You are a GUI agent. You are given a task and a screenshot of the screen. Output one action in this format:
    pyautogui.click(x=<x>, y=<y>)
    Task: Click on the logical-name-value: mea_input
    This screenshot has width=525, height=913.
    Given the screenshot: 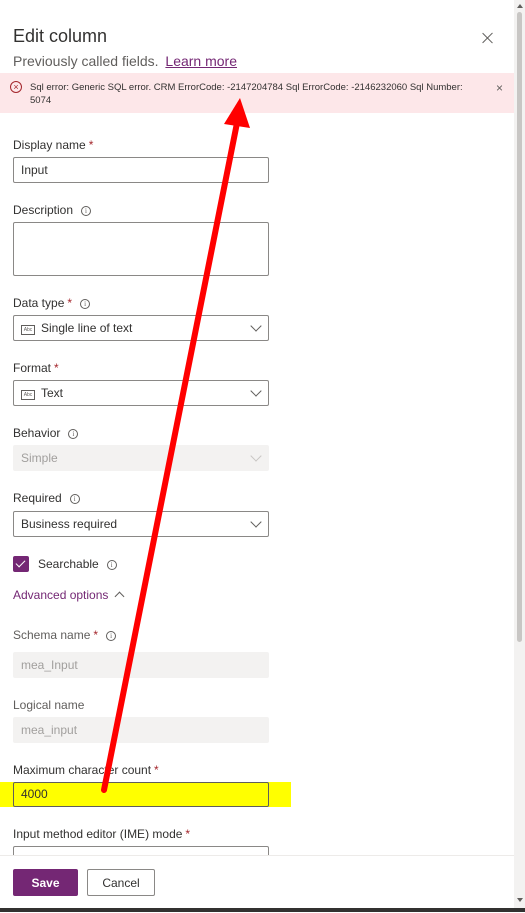 What is the action you would take?
    pyautogui.click(x=49, y=730)
    